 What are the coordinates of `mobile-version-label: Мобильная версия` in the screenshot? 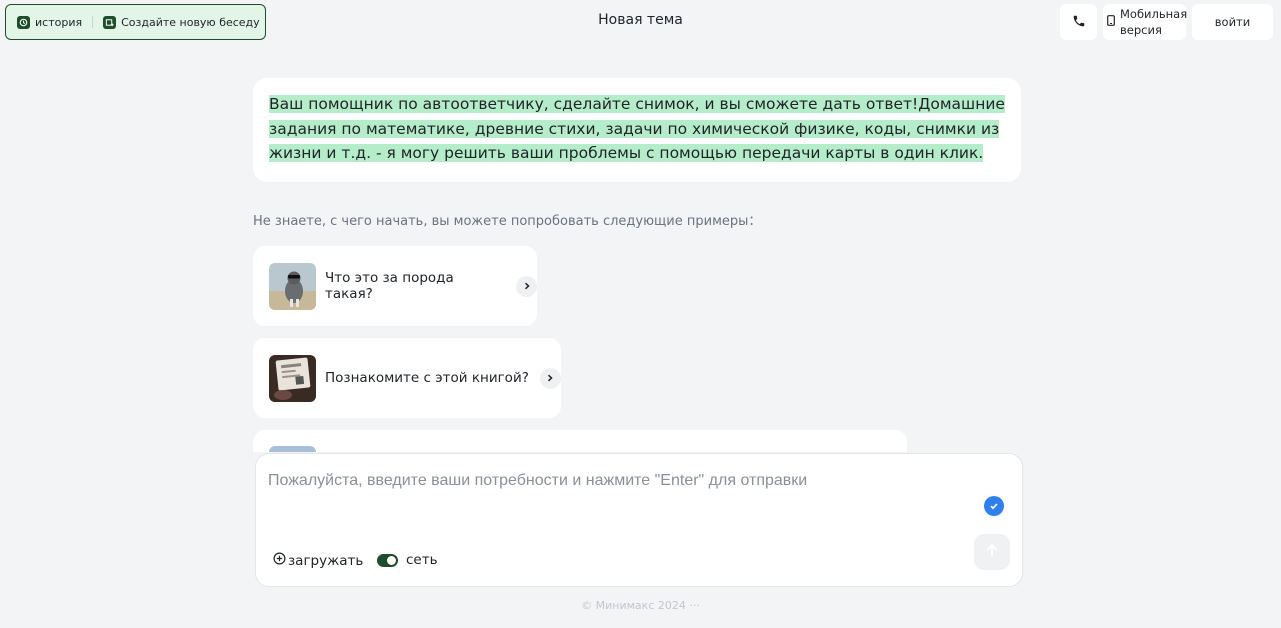 It's located at (1153, 22).